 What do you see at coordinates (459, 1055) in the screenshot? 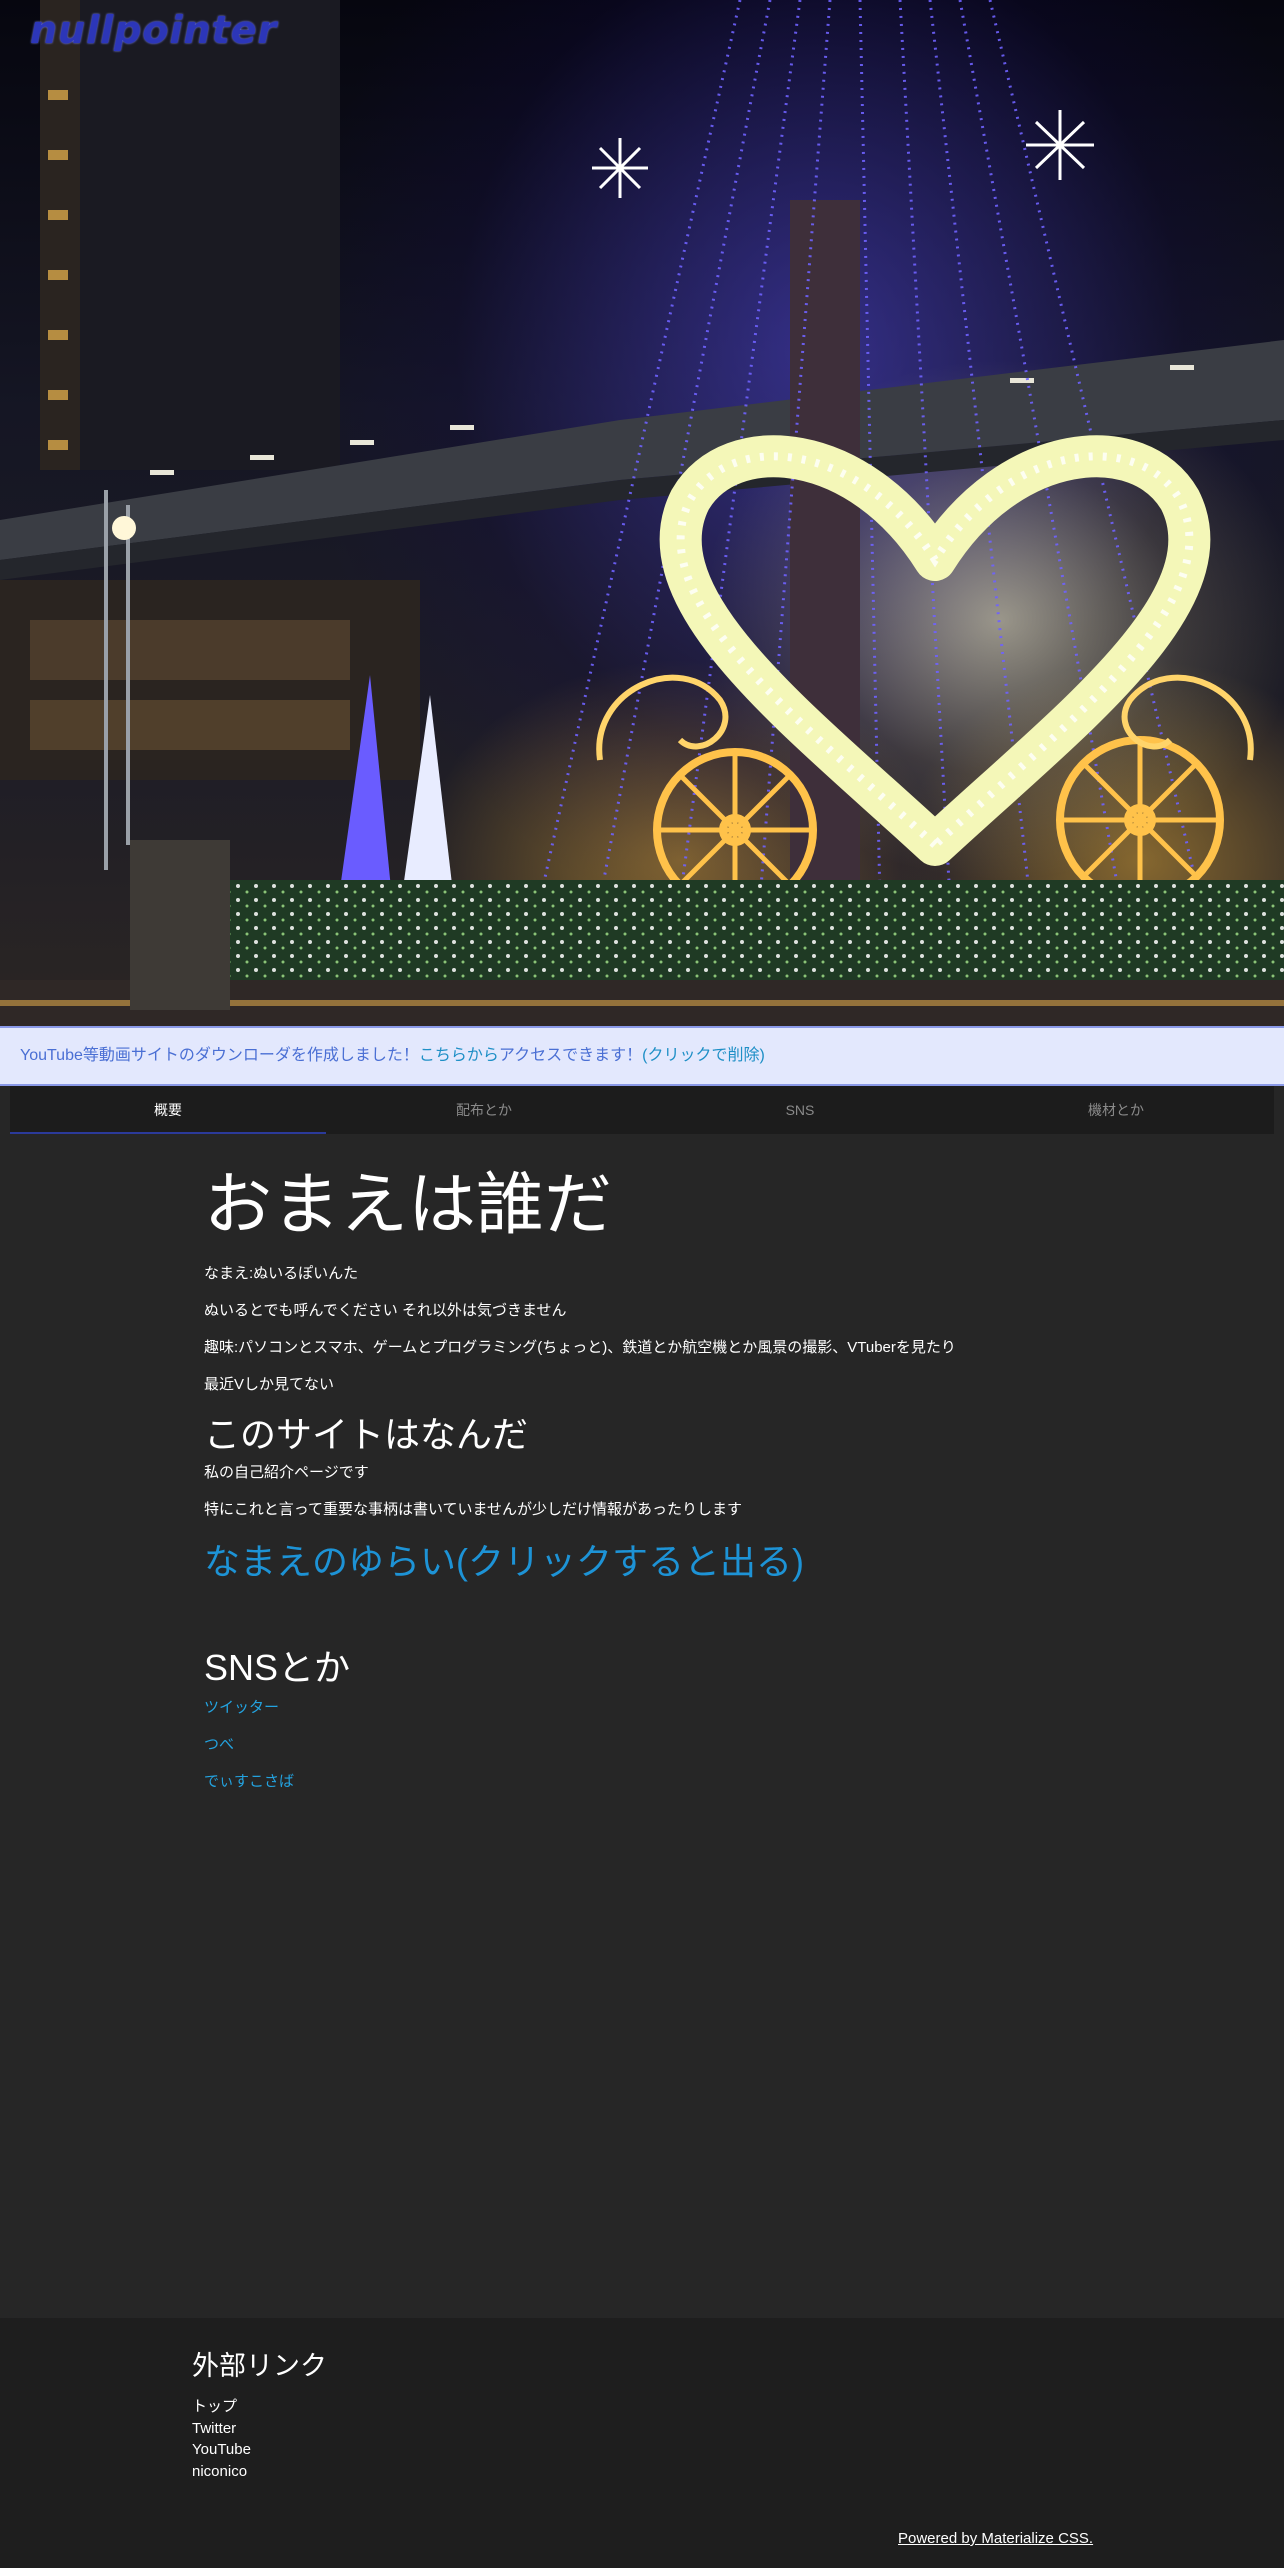
I see `banner-link: こちらから` at bounding box center [459, 1055].